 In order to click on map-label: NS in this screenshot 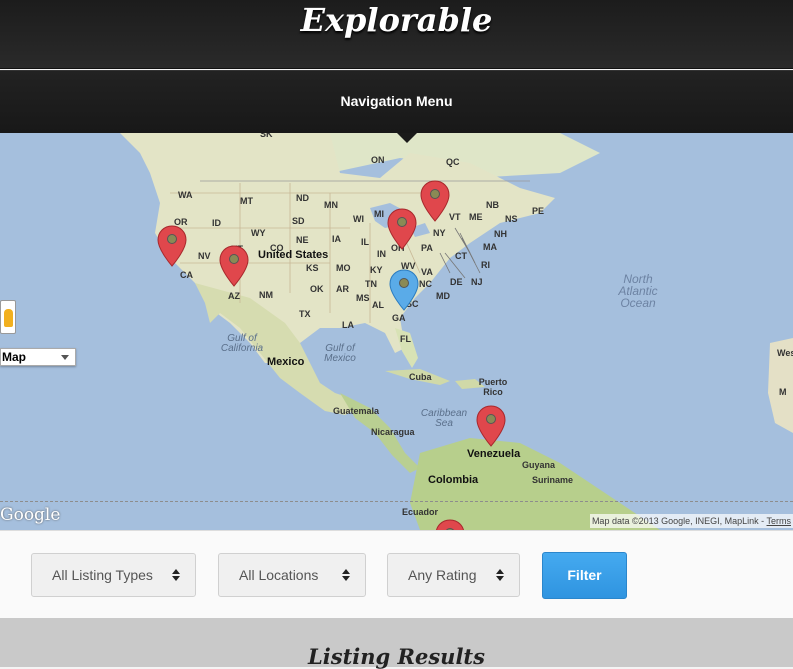, I will do `click(511, 219)`.